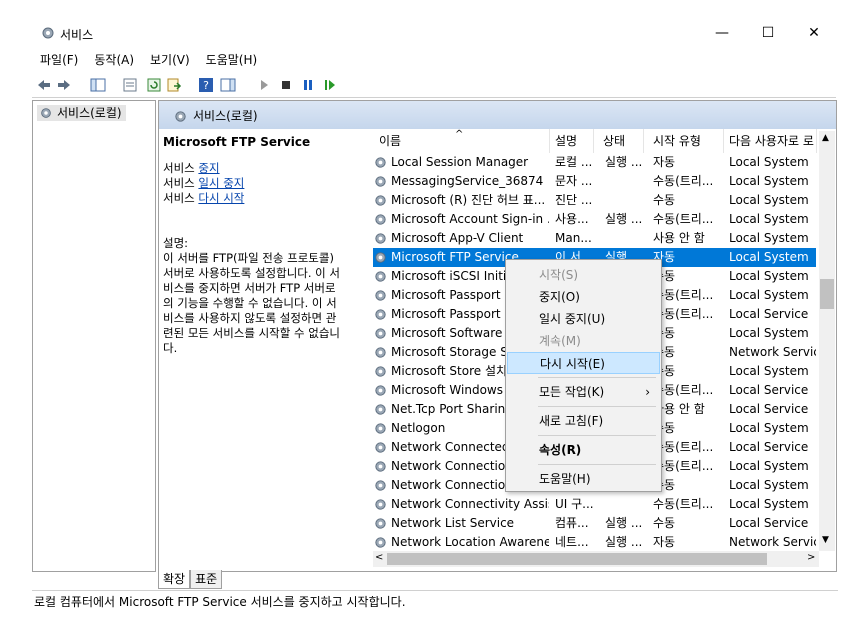 The width and height of the screenshot is (860, 621). Describe the element at coordinates (583, 479) in the screenshot. I see `context-menu-item: 도움말(H)` at that location.